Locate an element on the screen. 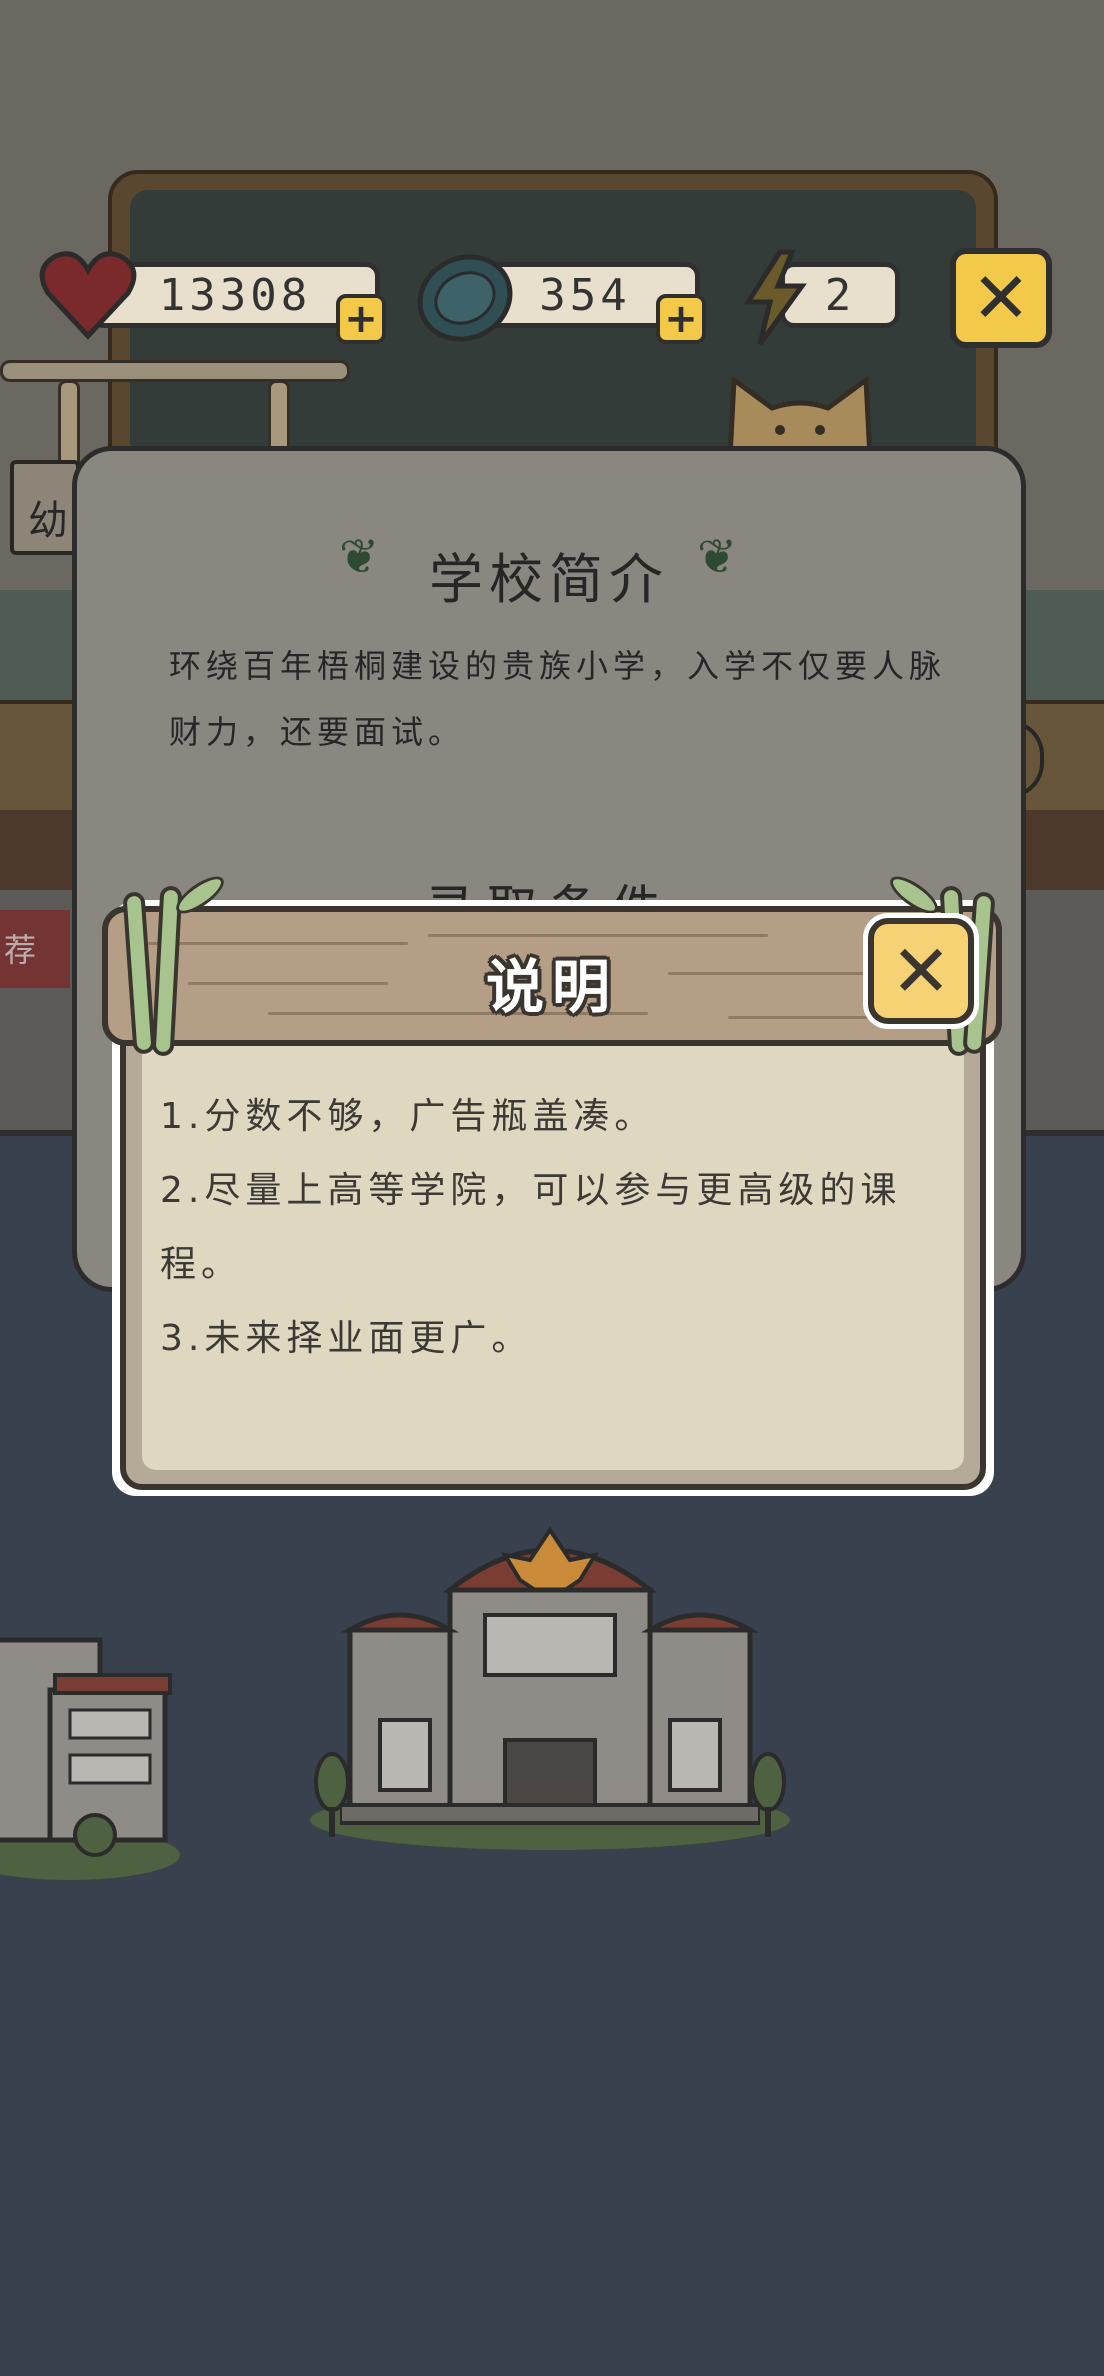  coins-value: 354 is located at coordinates (585, 295).